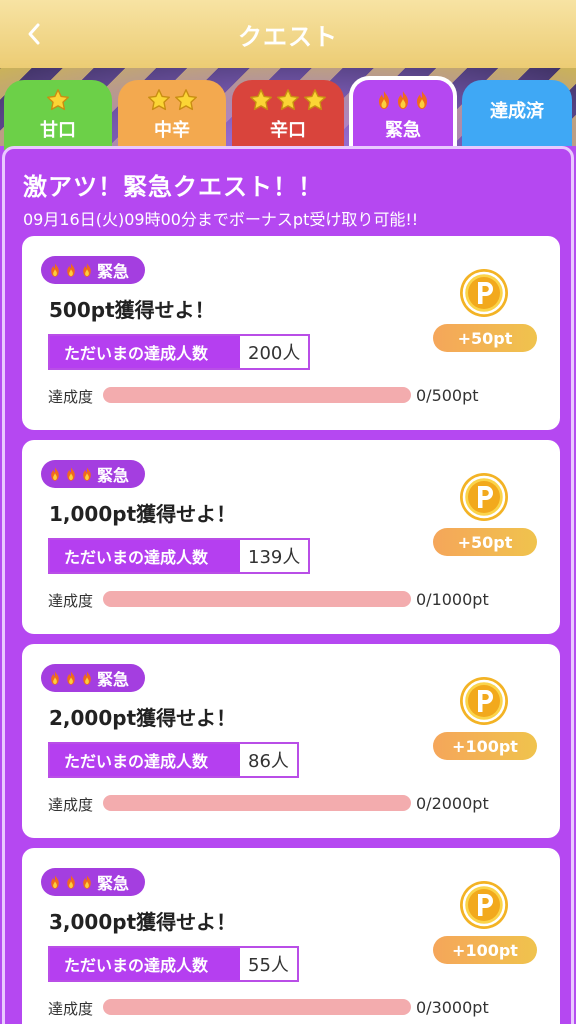 Image resolution: width=576 pixels, height=1024 pixels. What do you see at coordinates (403, 115) in the screenshot?
I see `tab-kinkyu: 緊急` at bounding box center [403, 115].